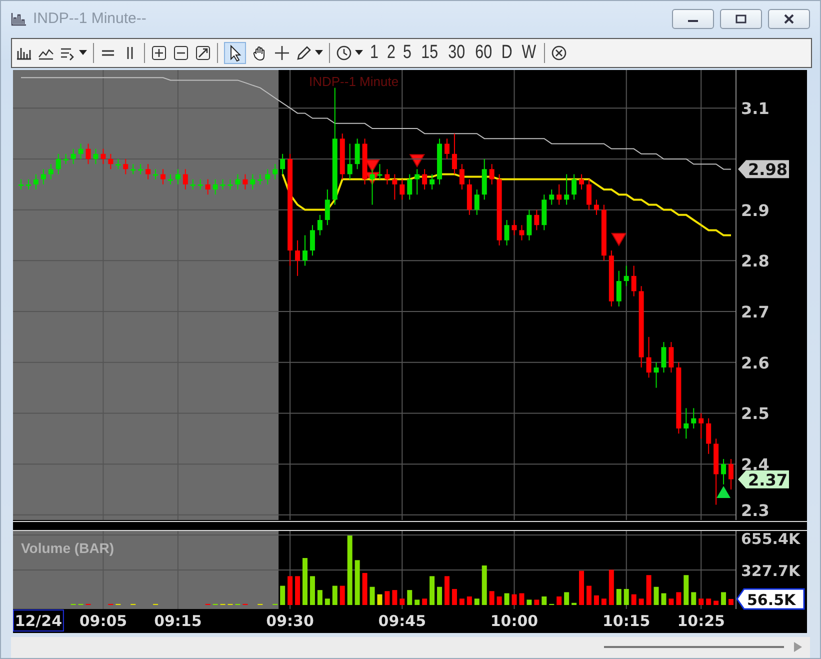  What do you see at coordinates (429, 53) in the screenshot?
I see `period-button: 15` at bounding box center [429, 53].